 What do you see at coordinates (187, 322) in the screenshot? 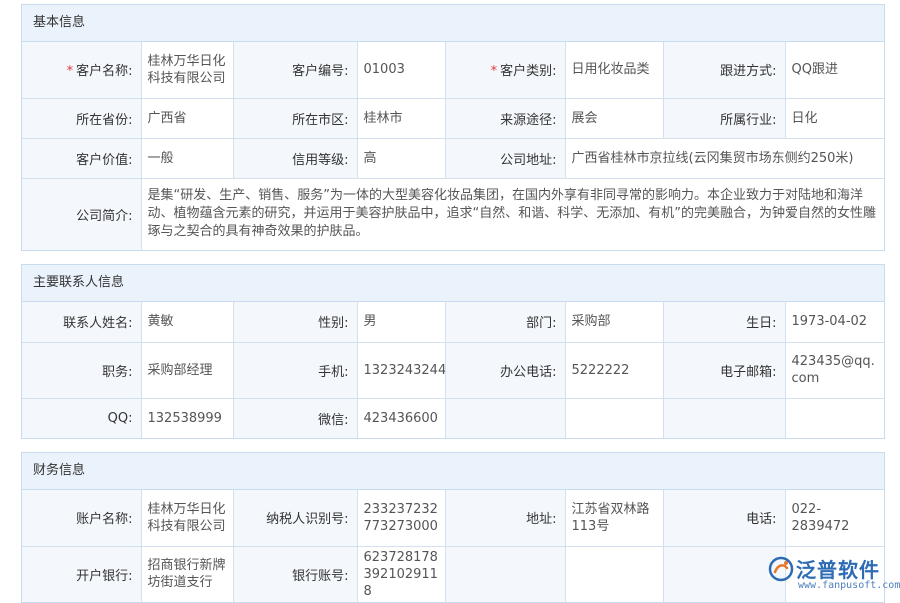
I see `contact-name-value: 黄敏` at bounding box center [187, 322].